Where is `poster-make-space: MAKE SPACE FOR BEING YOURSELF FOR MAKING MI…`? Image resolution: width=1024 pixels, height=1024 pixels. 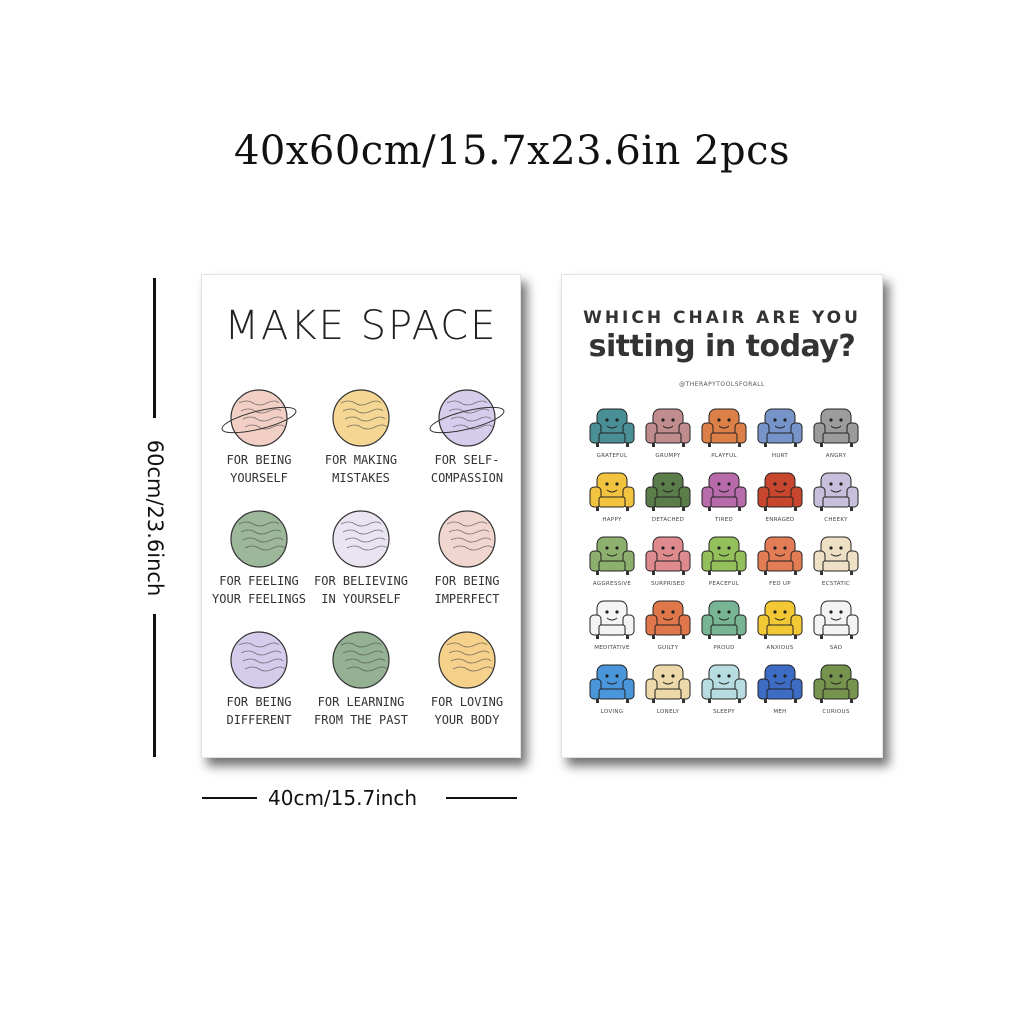 poster-make-space: MAKE SPACE FOR BEING YOURSELF FOR MAKING MI… is located at coordinates (361, 516).